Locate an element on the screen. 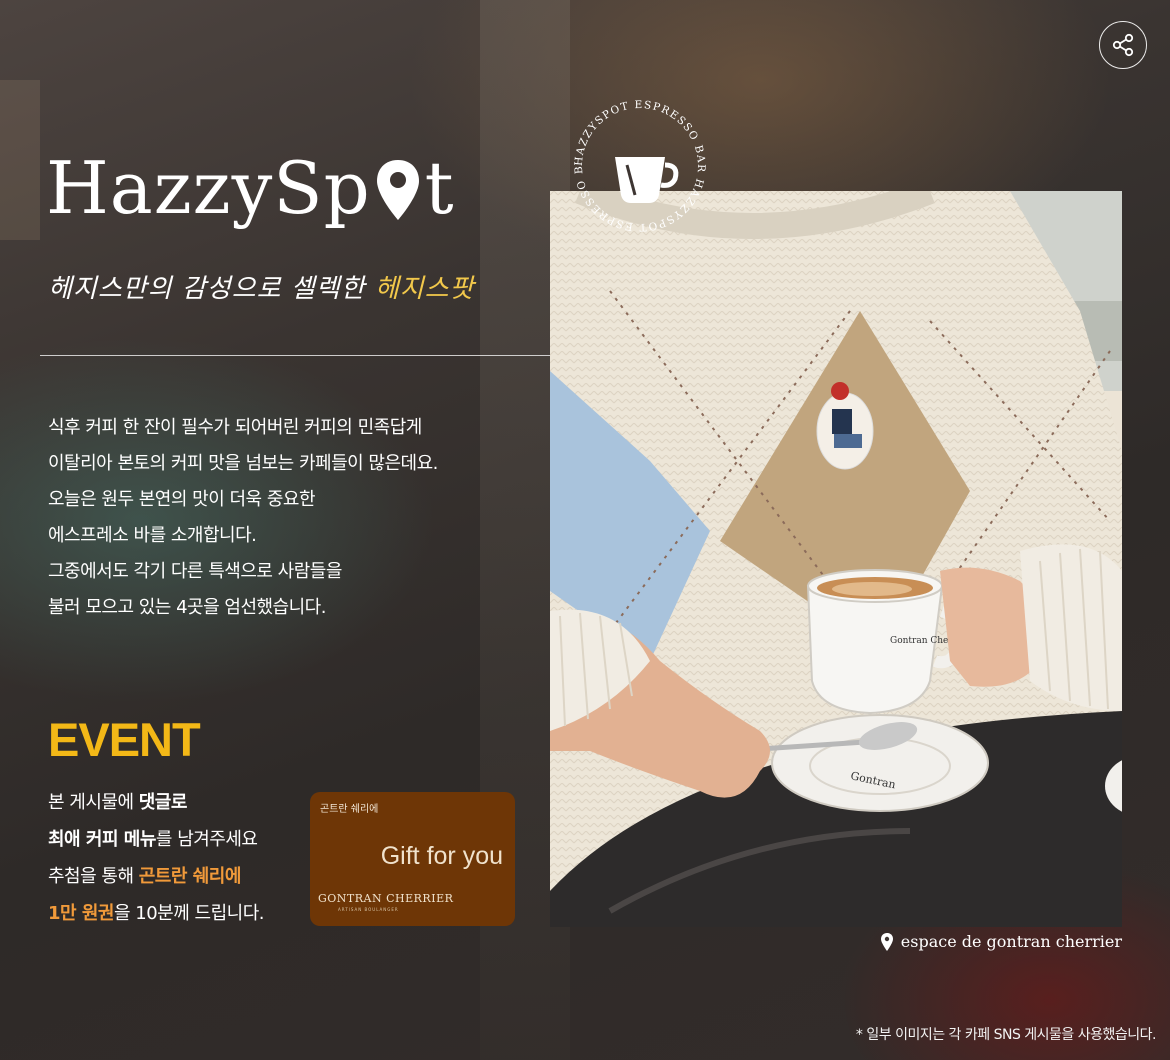 Image resolution: width=1170 pixels, height=1060 pixels. tagline: 헤지스만의 감성으로 셀렉한 헤지스팟 is located at coordinates (261, 286).